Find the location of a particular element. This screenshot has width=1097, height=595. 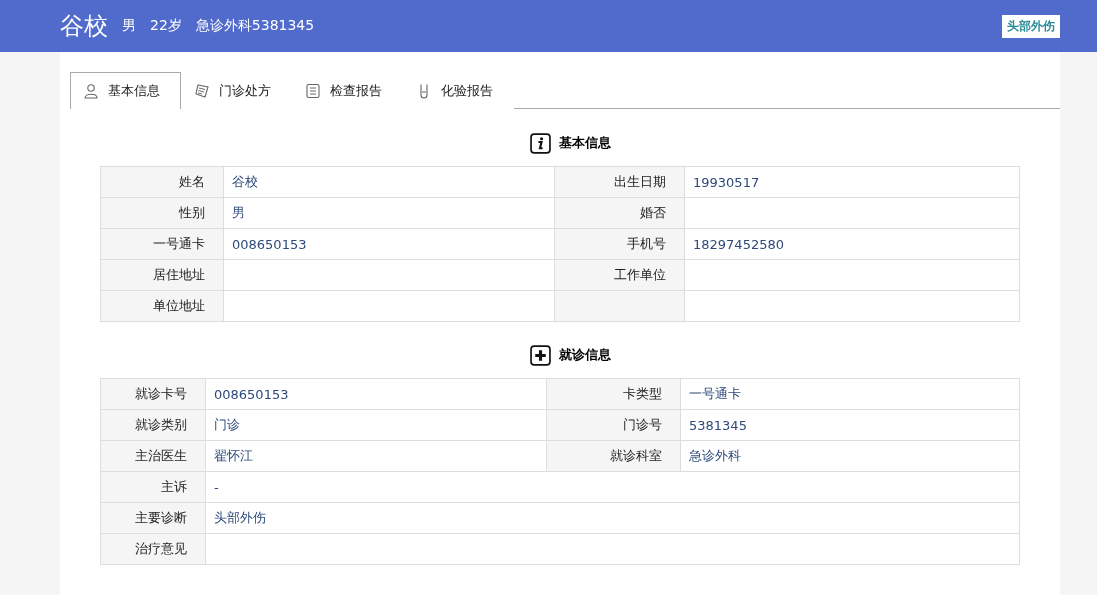

person-icon is located at coordinates (91, 91).